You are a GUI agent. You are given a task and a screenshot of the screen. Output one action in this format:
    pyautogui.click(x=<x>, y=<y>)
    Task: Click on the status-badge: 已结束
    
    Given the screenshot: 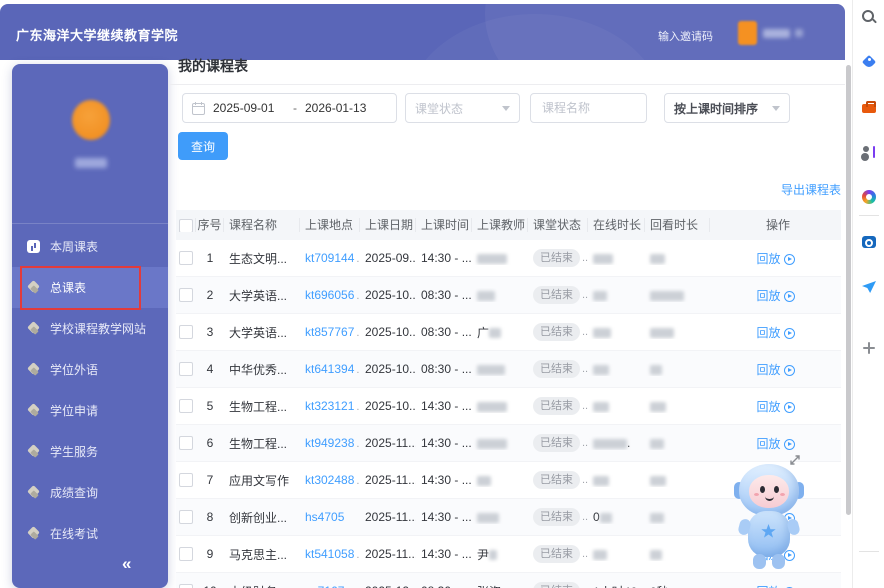 What is the action you would take?
    pyautogui.click(x=556, y=554)
    